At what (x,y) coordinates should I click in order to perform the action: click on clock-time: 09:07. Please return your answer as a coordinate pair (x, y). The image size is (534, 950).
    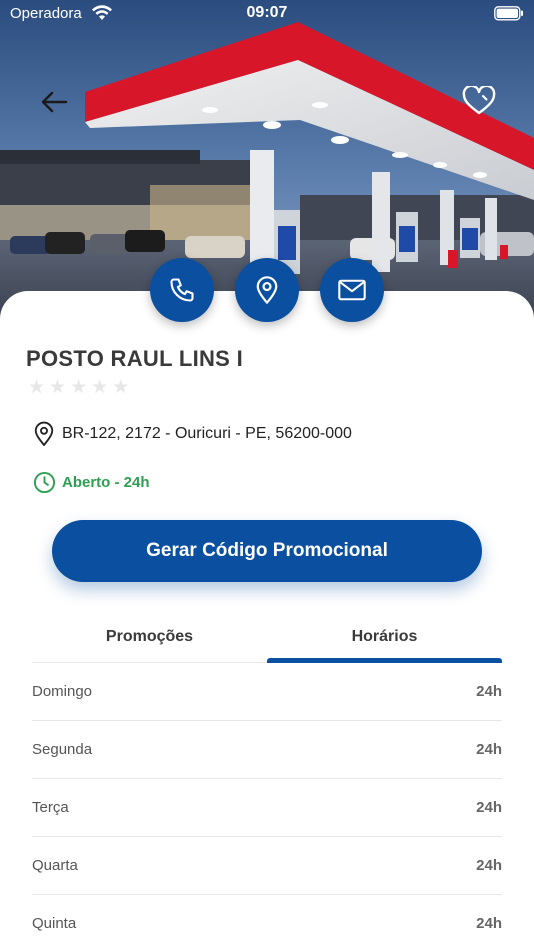
    Looking at the image, I should click on (267, 12).